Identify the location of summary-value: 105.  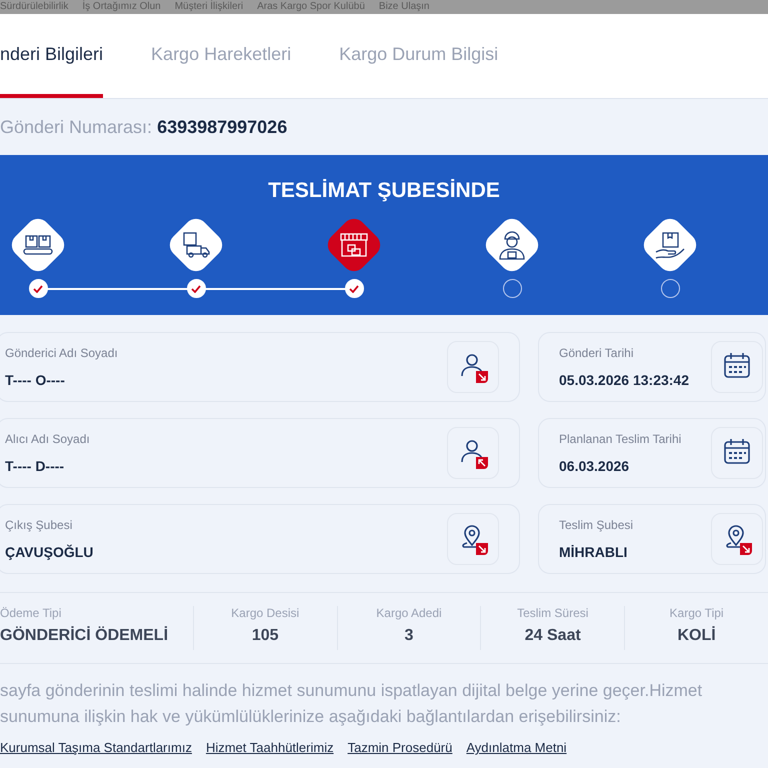
(265, 636).